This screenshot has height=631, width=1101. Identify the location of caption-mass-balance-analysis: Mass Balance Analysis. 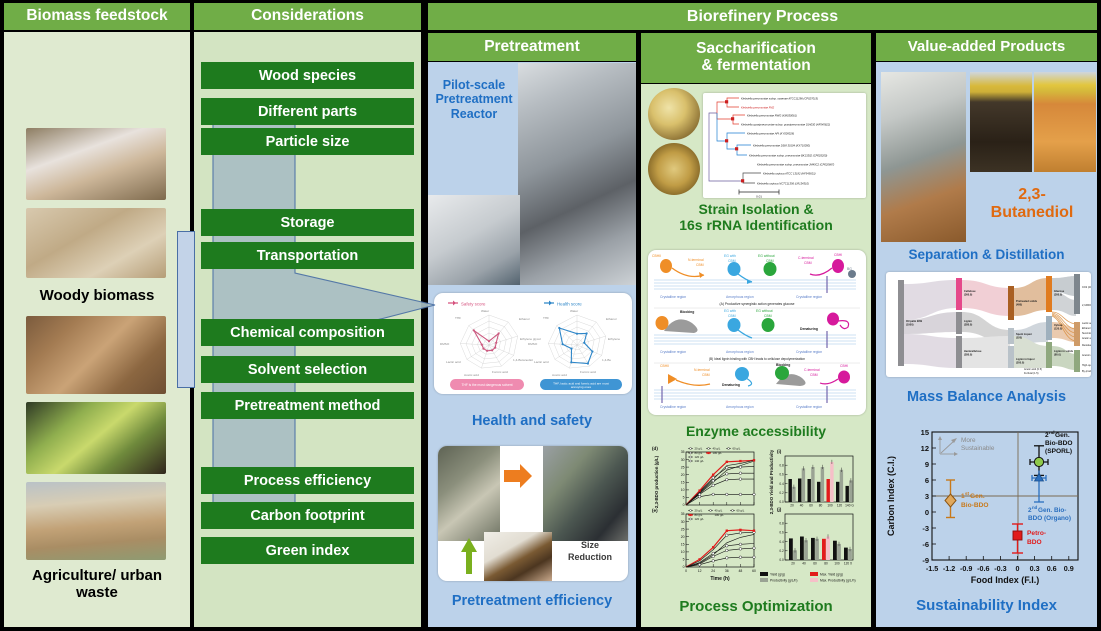
(986, 397).